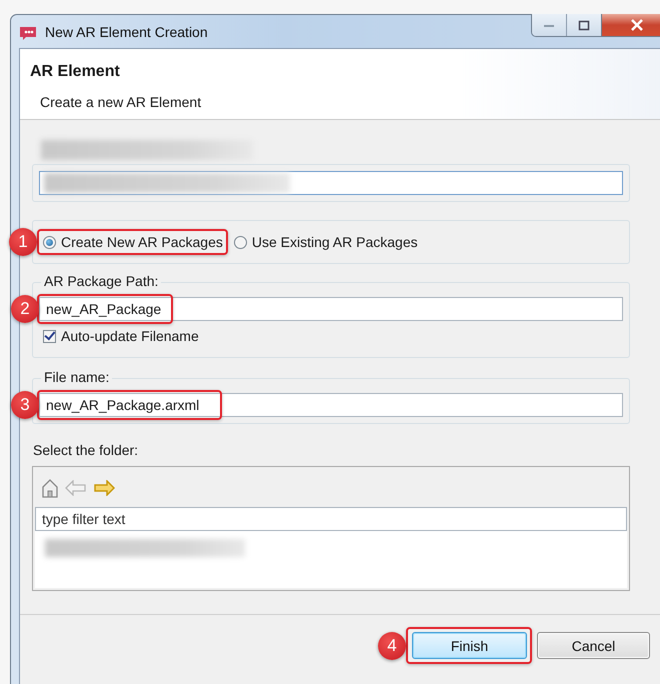 This screenshot has width=660, height=684. I want to click on callout-badge: 1, so click(23, 242).